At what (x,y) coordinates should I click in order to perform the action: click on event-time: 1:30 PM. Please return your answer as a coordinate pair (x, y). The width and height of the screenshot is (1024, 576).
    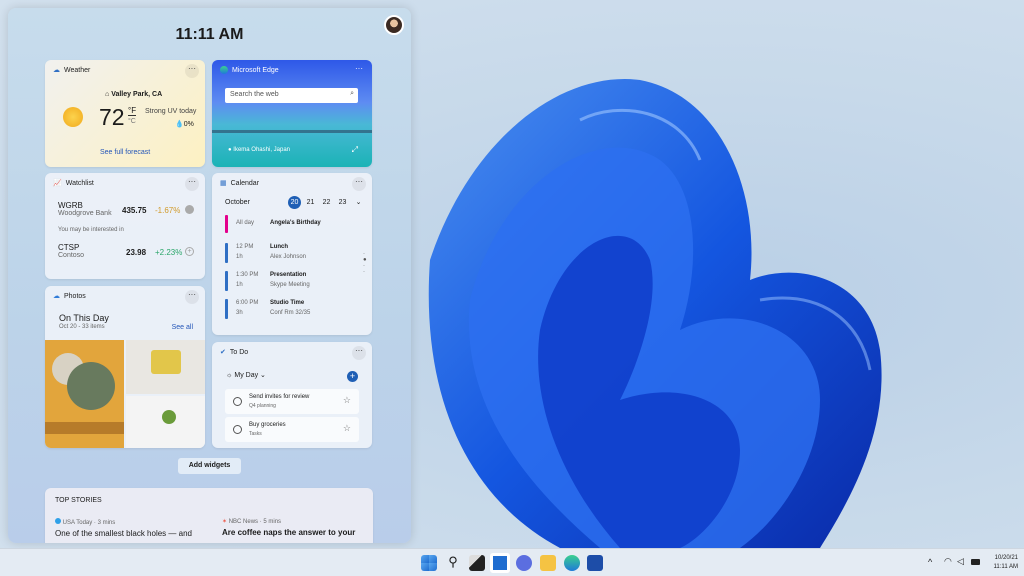
    Looking at the image, I should click on (247, 275).